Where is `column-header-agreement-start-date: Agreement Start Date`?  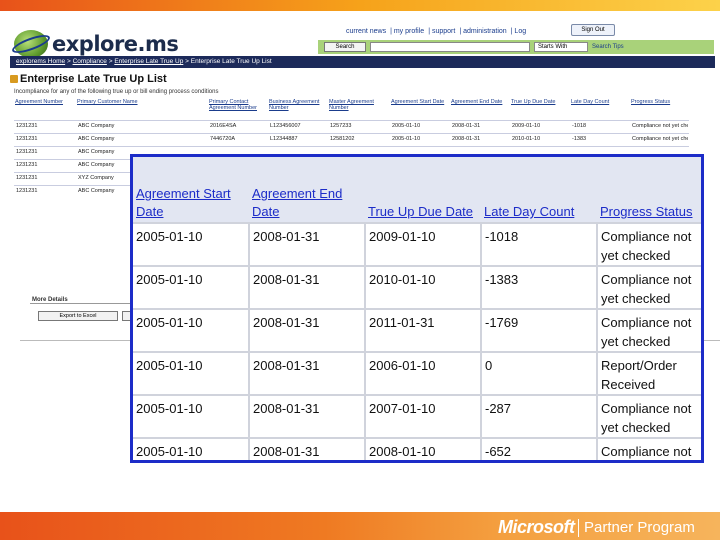 column-header-agreement-start-date: Agreement Start Date is located at coordinates (191, 190).